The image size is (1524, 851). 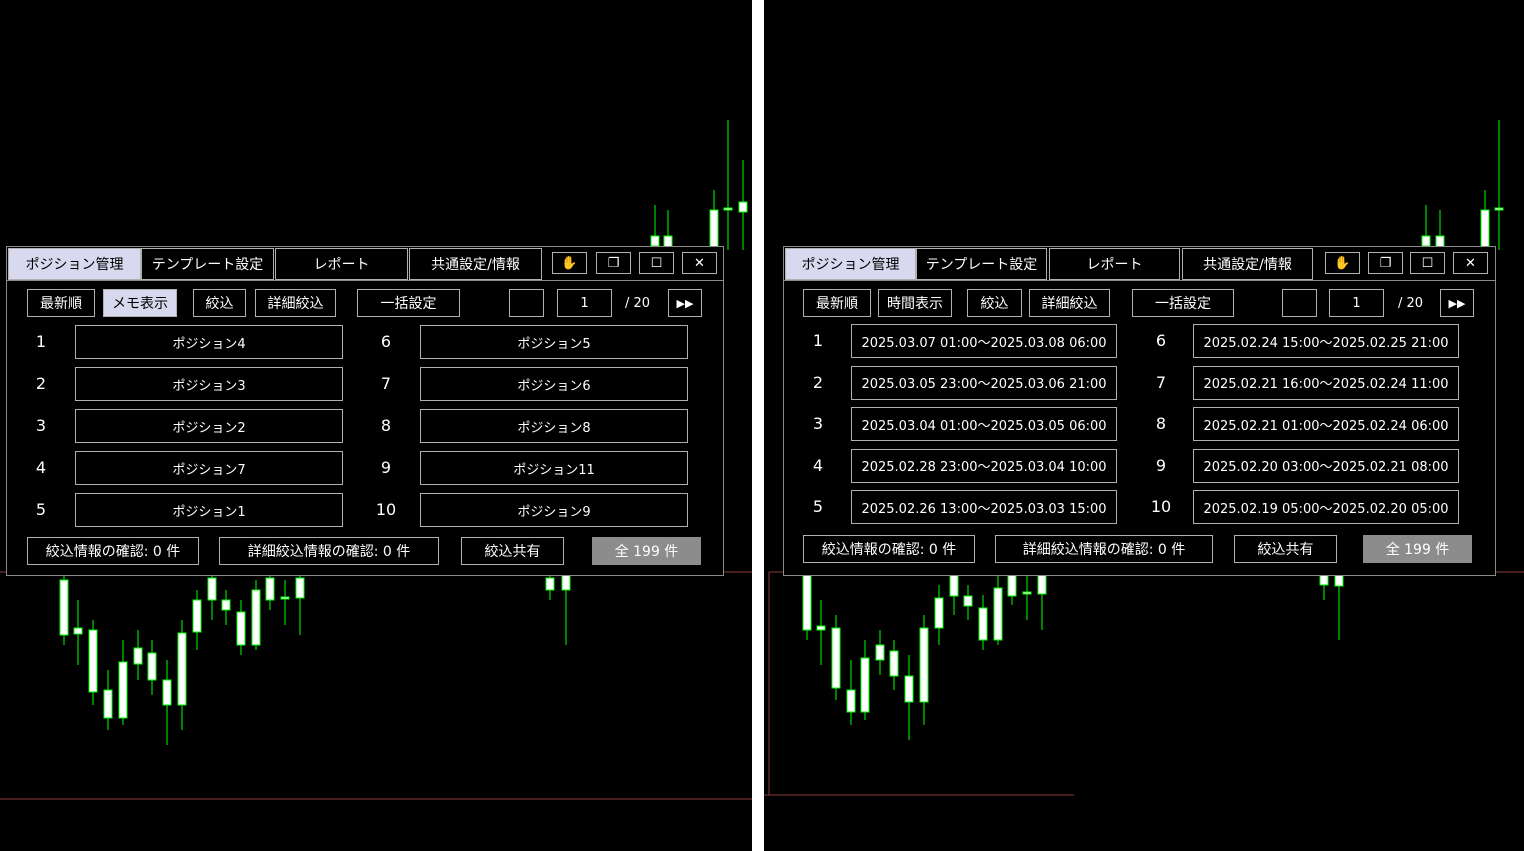 What do you see at coordinates (984, 341) in the screenshot?
I see `position-row-button: 2025.03.07 01:00～2025.03.08 06:00` at bounding box center [984, 341].